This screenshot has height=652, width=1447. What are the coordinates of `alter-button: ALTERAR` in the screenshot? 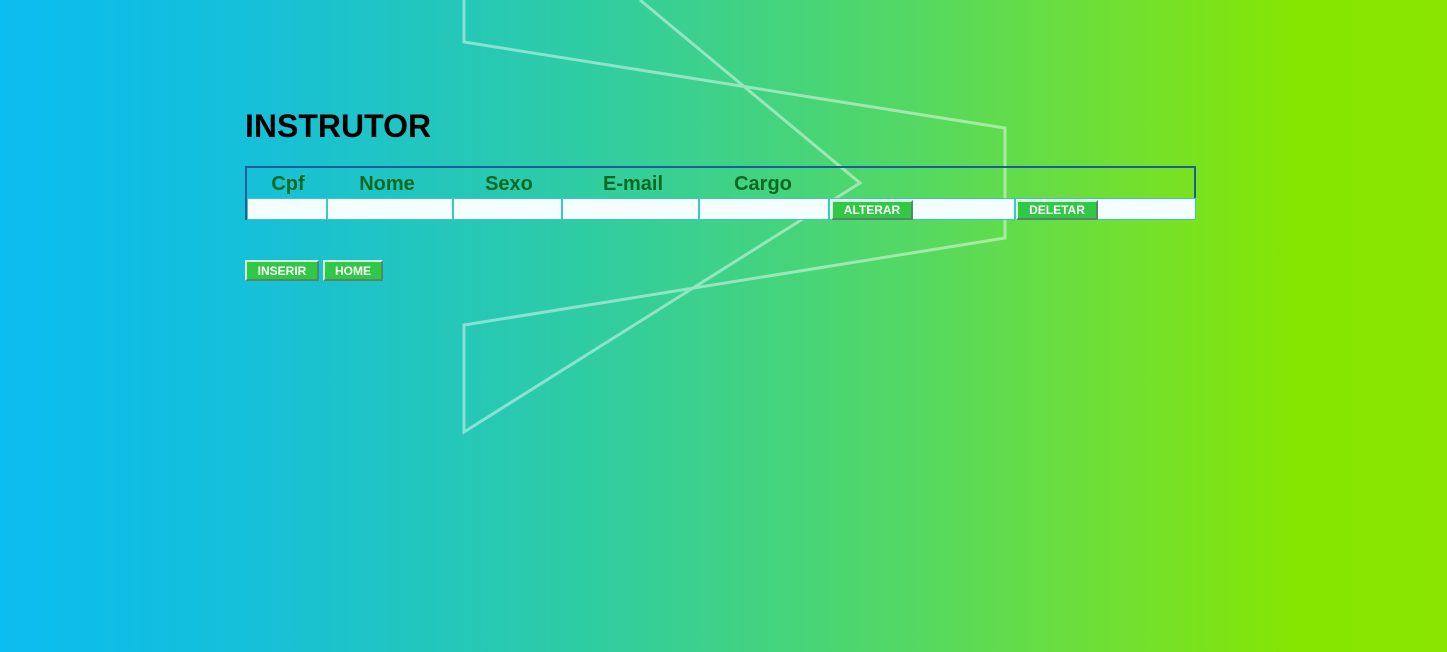 It's located at (872, 210).